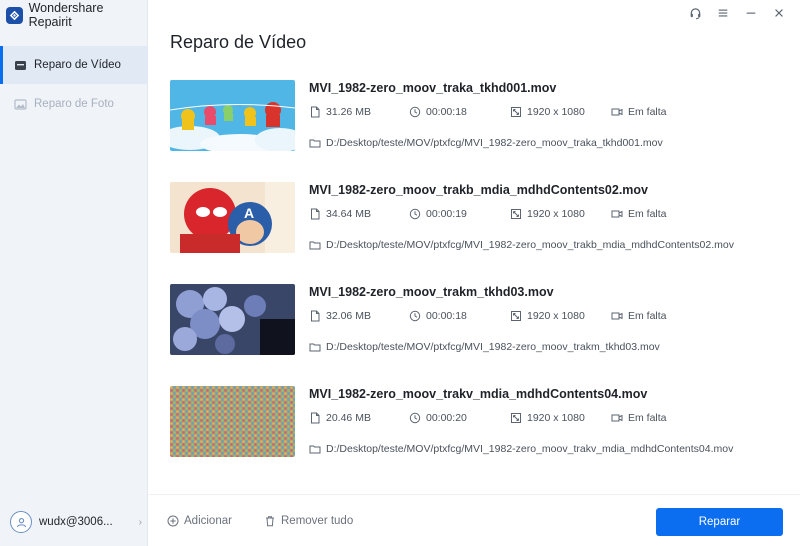 The height and width of the screenshot is (546, 800). I want to click on menu-icon, so click(723, 13).